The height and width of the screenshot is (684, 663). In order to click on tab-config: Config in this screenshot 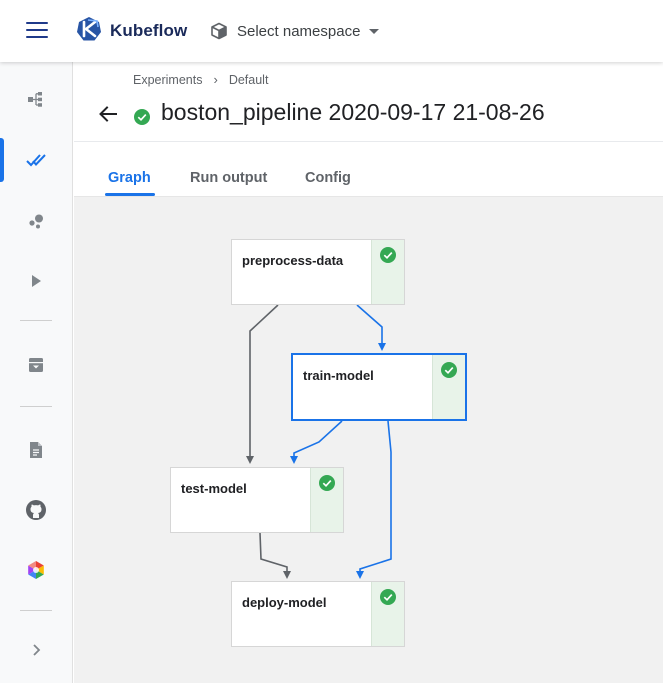, I will do `click(328, 178)`.